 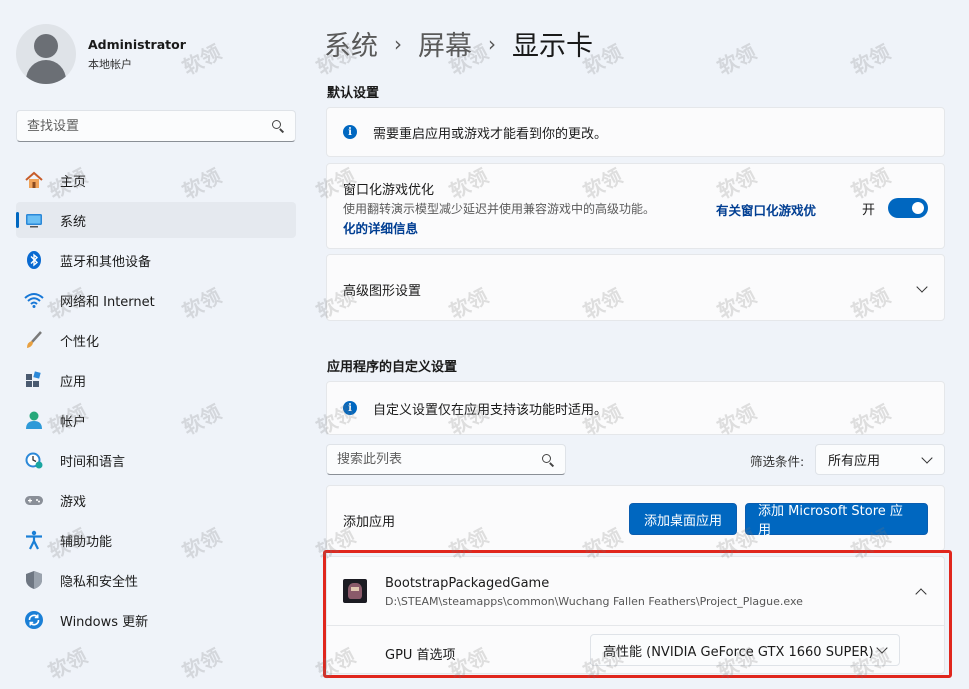 What do you see at coordinates (156, 380) in the screenshot?
I see `sidebar-item-apps: 应用` at bounding box center [156, 380].